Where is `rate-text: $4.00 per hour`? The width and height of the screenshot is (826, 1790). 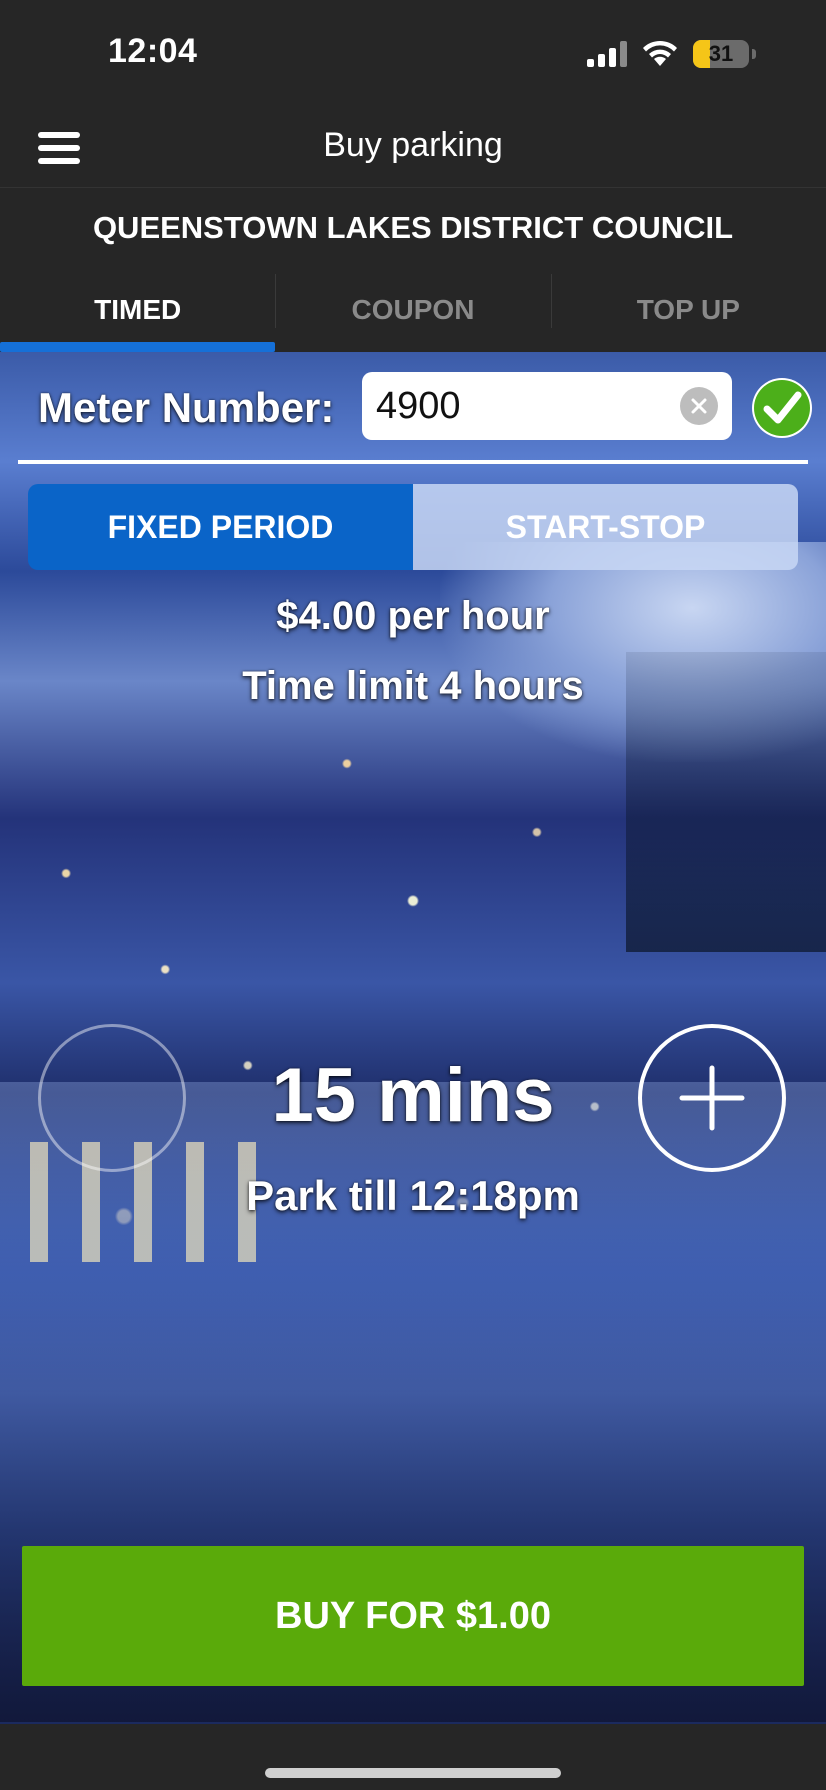
rate-text: $4.00 per hour is located at coordinates (413, 616).